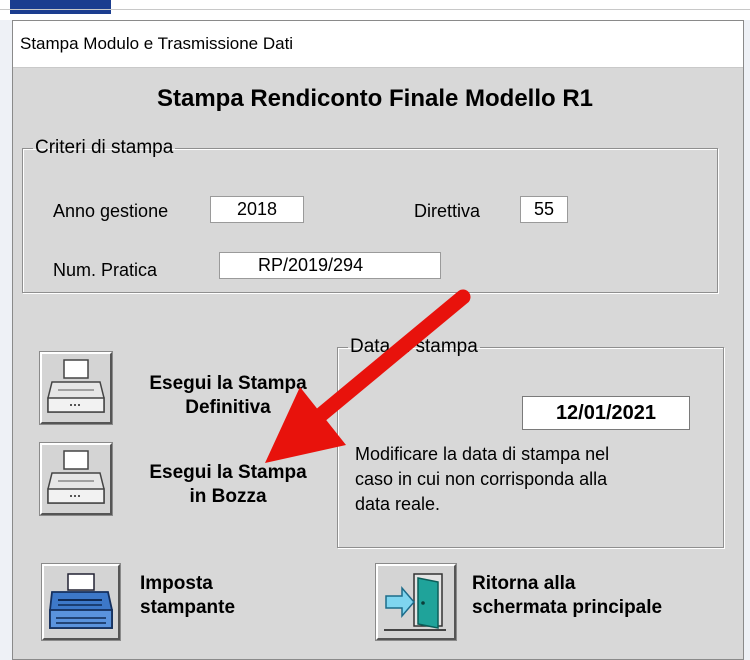 The image size is (750, 660). What do you see at coordinates (105, 270) in the screenshot?
I see `num-pratica-label: Num. Pratica` at bounding box center [105, 270].